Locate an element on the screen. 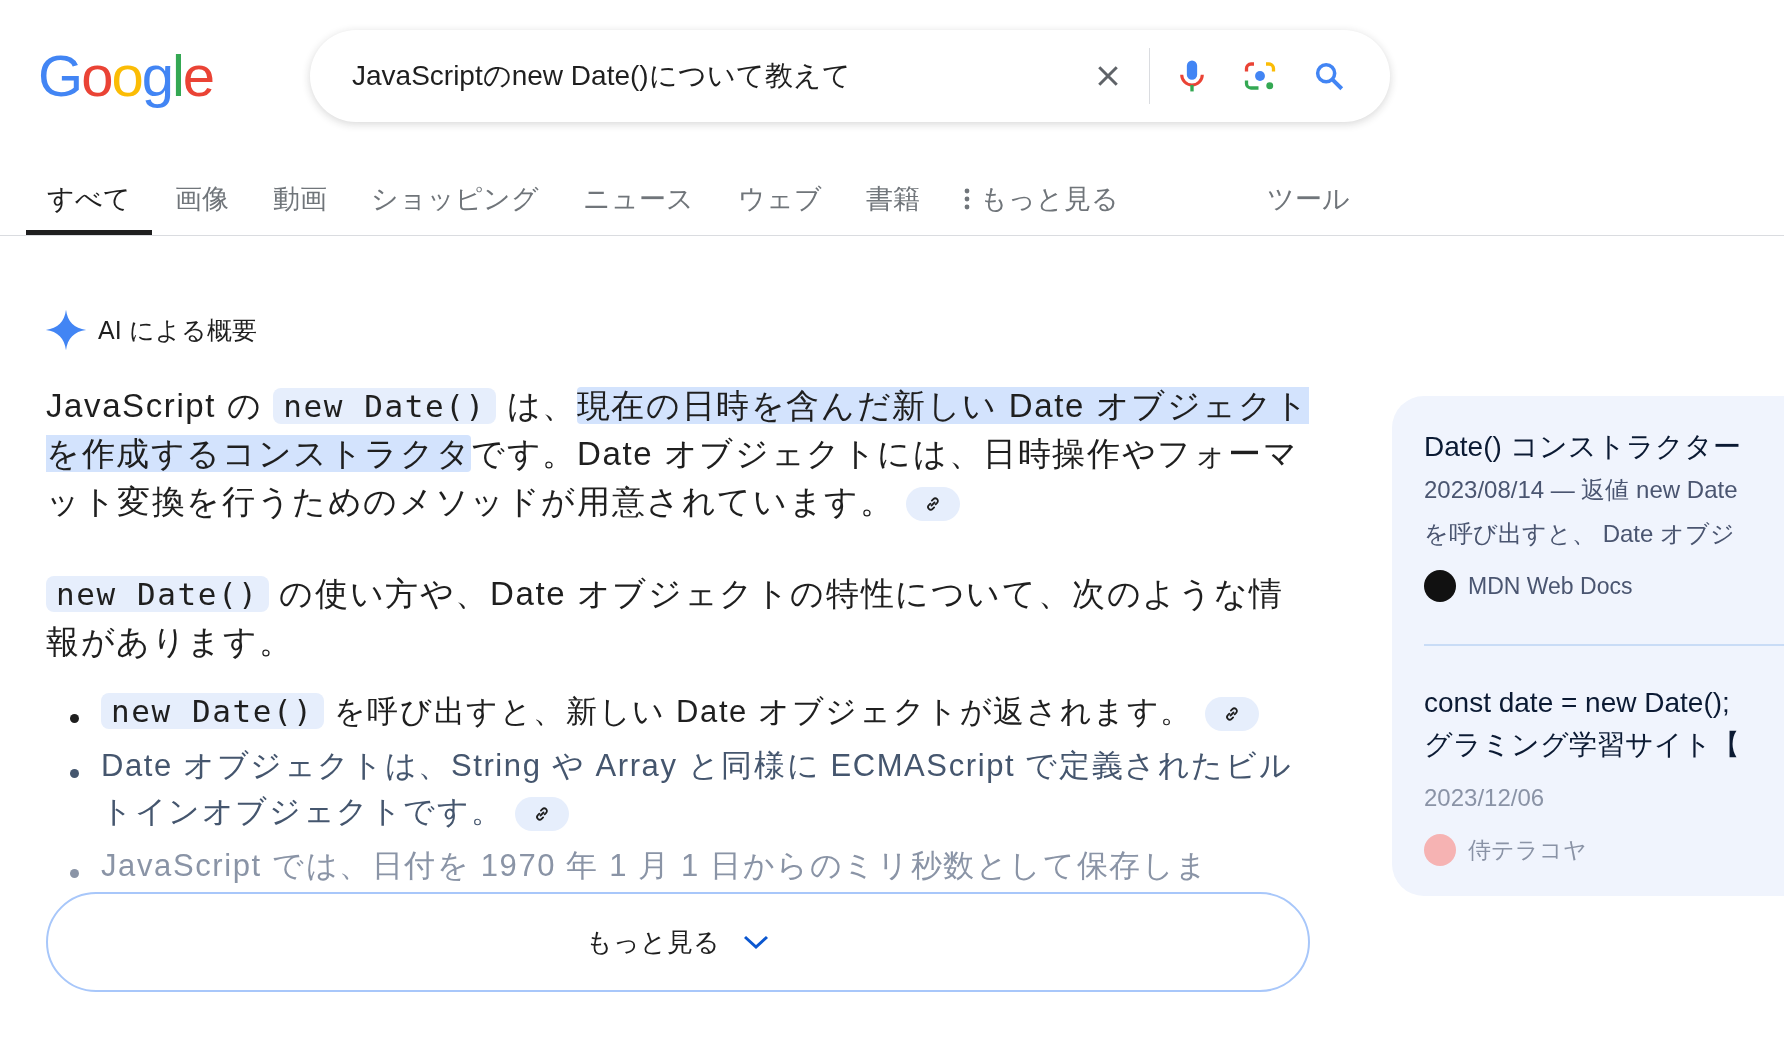  search-field: JavaScriptのnew Date()について教えて is located at coordinates (704, 76).